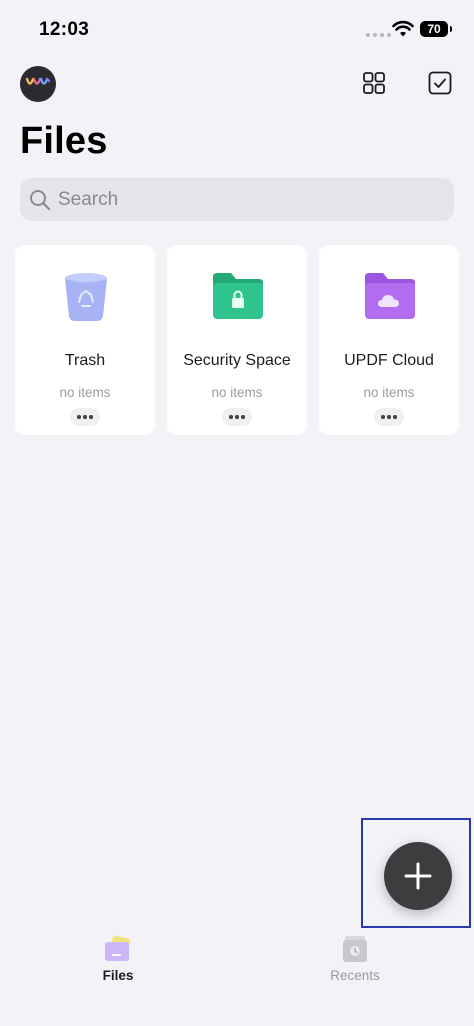 The width and height of the screenshot is (474, 1026). What do you see at coordinates (248, 199) in the screenshot?
I see `search-input` at bounding box center [248, 199].